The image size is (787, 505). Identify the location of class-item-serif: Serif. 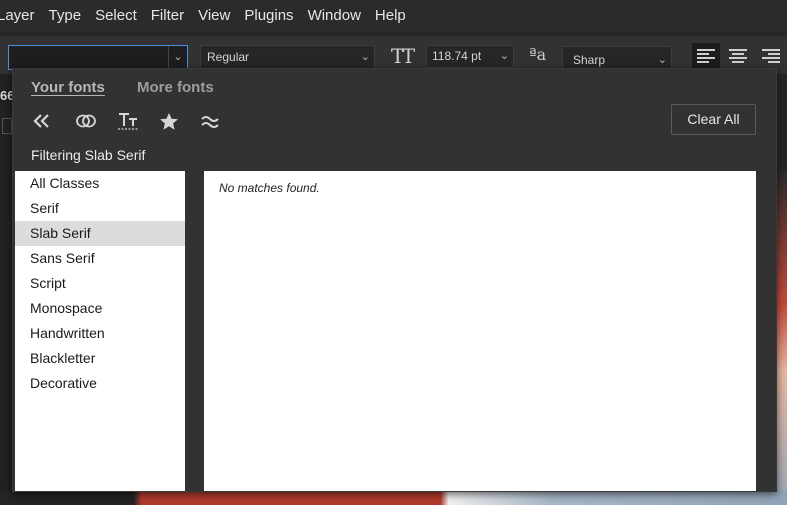
(100, 208).